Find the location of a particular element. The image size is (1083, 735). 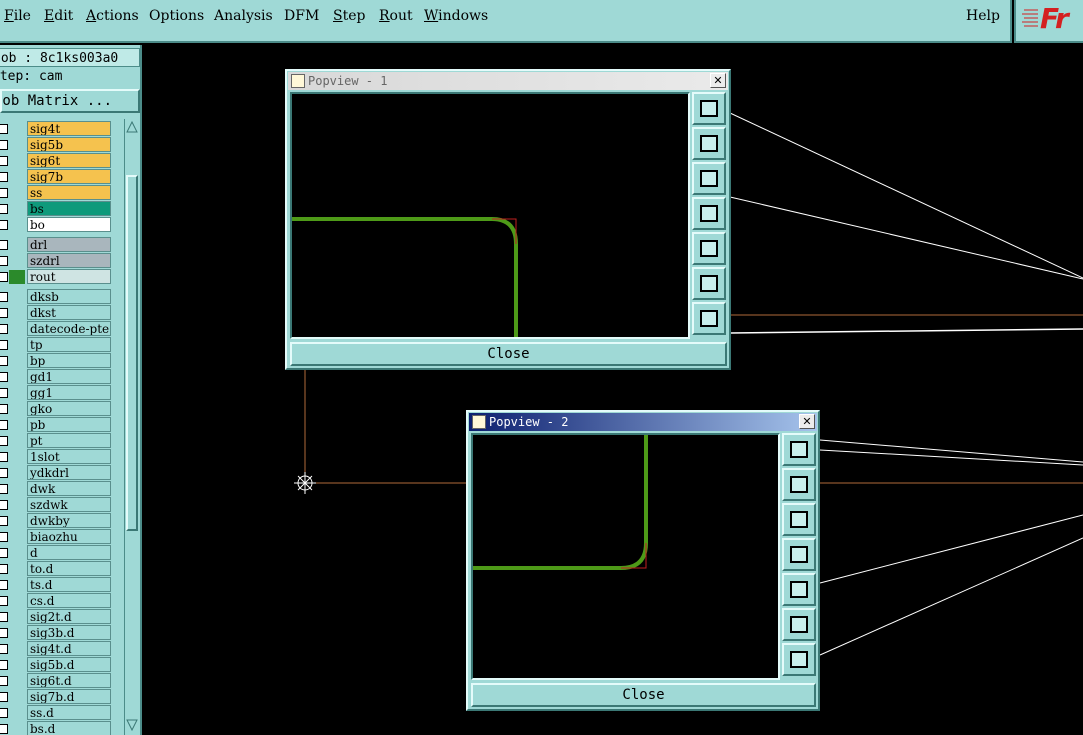

layer-row: gg1 is located at coordinates (56, 393).